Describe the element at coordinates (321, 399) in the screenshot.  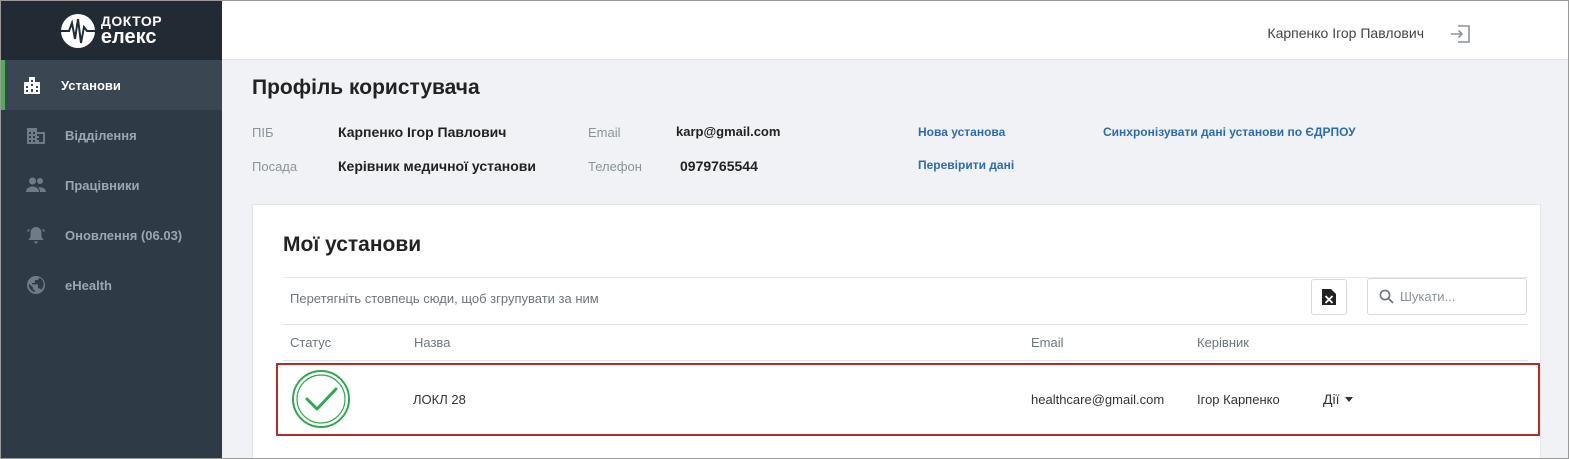
I see `status-approved-icon` at that location.